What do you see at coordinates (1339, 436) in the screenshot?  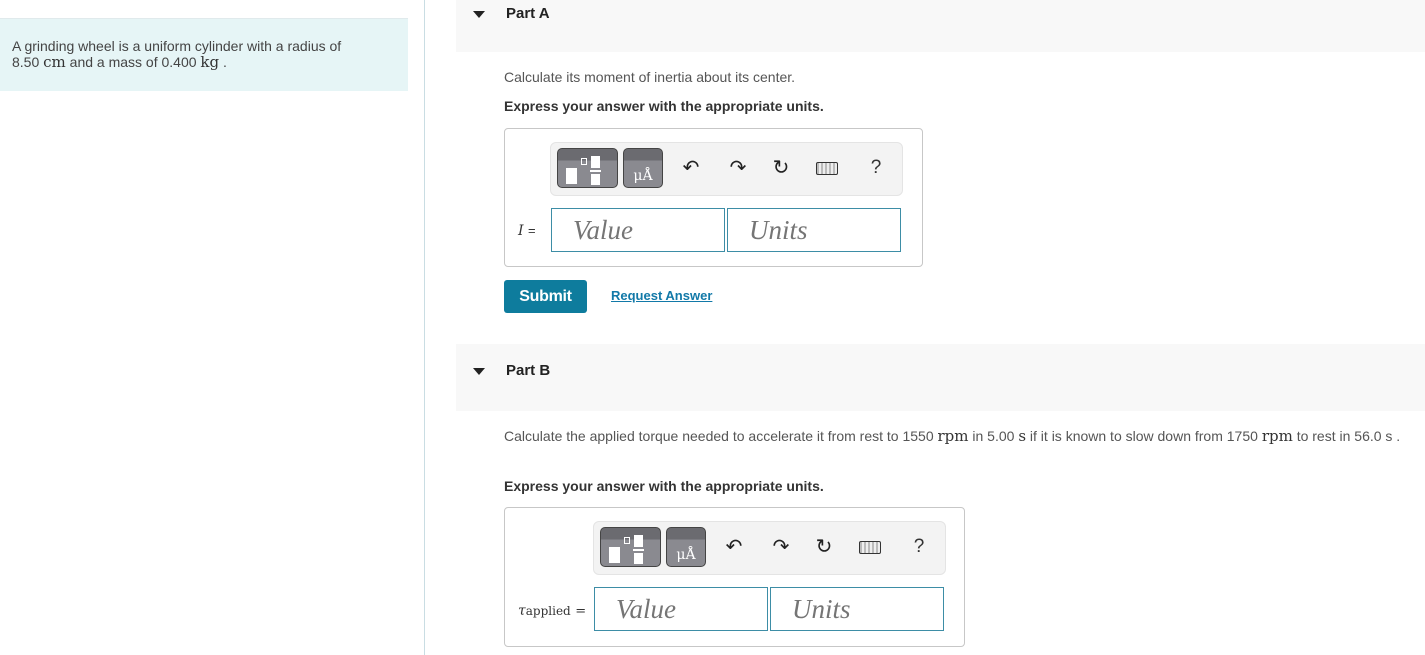 I see `prompt-text: to rest in 56.0` at bounding box center [1339, 436].